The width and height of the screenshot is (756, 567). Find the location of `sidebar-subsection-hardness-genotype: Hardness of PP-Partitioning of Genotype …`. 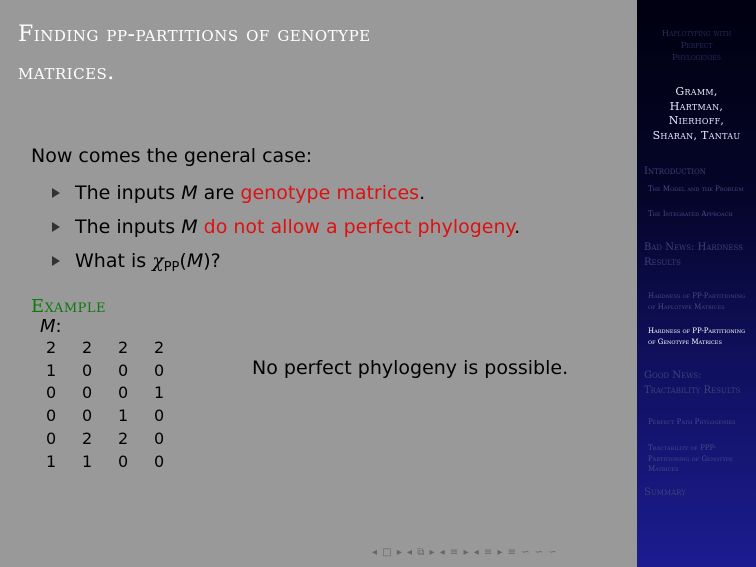

sidebar-subsection-hardness-genotype: Hardness of PP-Partitioning of Genotype … is located at coordinates (700, 336).